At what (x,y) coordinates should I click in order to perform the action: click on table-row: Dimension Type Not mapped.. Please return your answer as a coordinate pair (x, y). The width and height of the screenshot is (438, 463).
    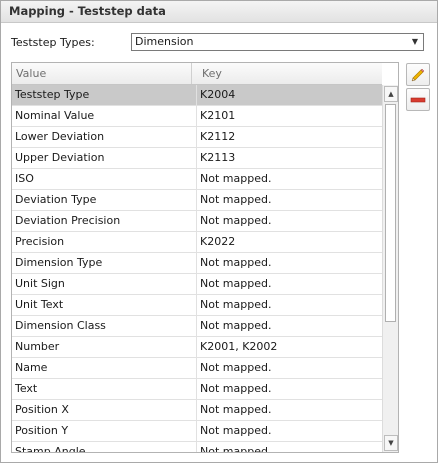
    Looking at the image, I should click on (197, 263).